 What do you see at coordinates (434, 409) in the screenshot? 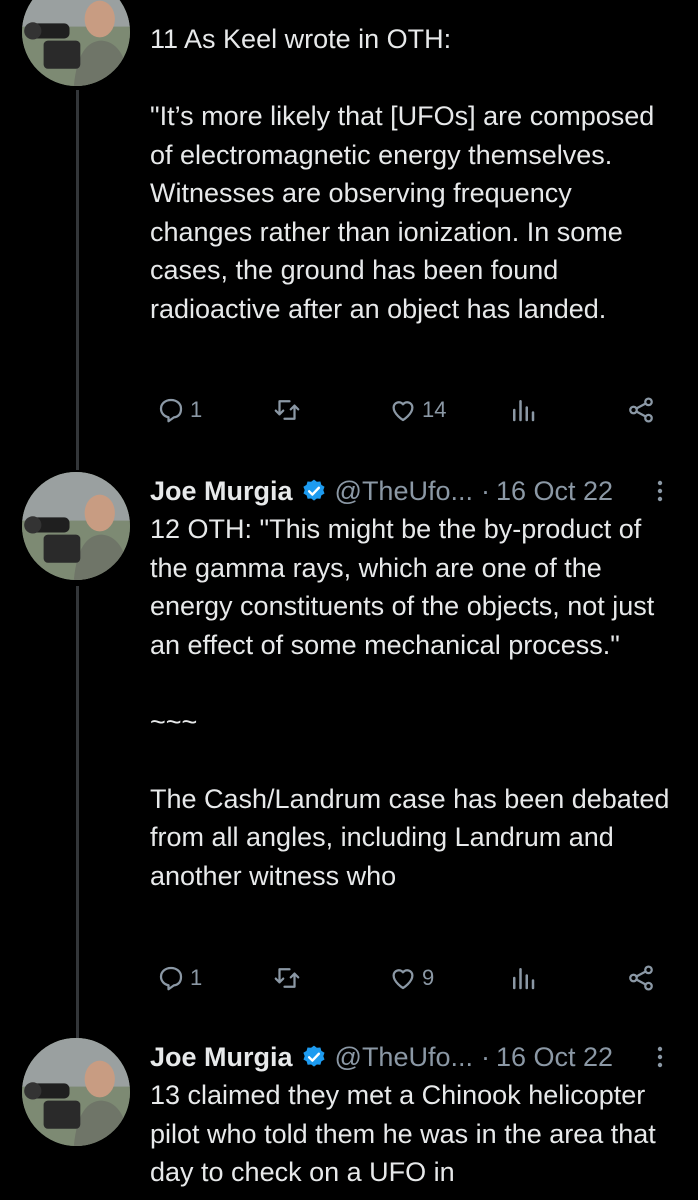
I see `like-count: 14` at bounding box center [434, 409].